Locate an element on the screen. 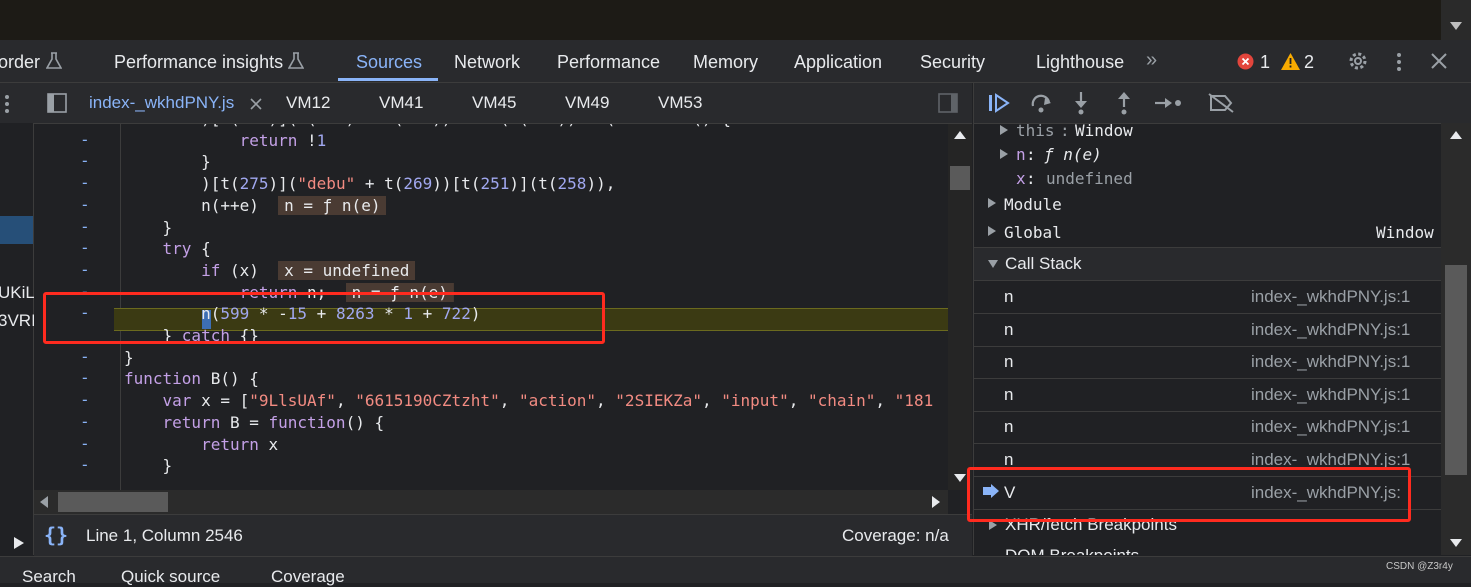 The width and height of the screenshot is (1471, 587). tab-application: Application is located at coordinates (838, 62).